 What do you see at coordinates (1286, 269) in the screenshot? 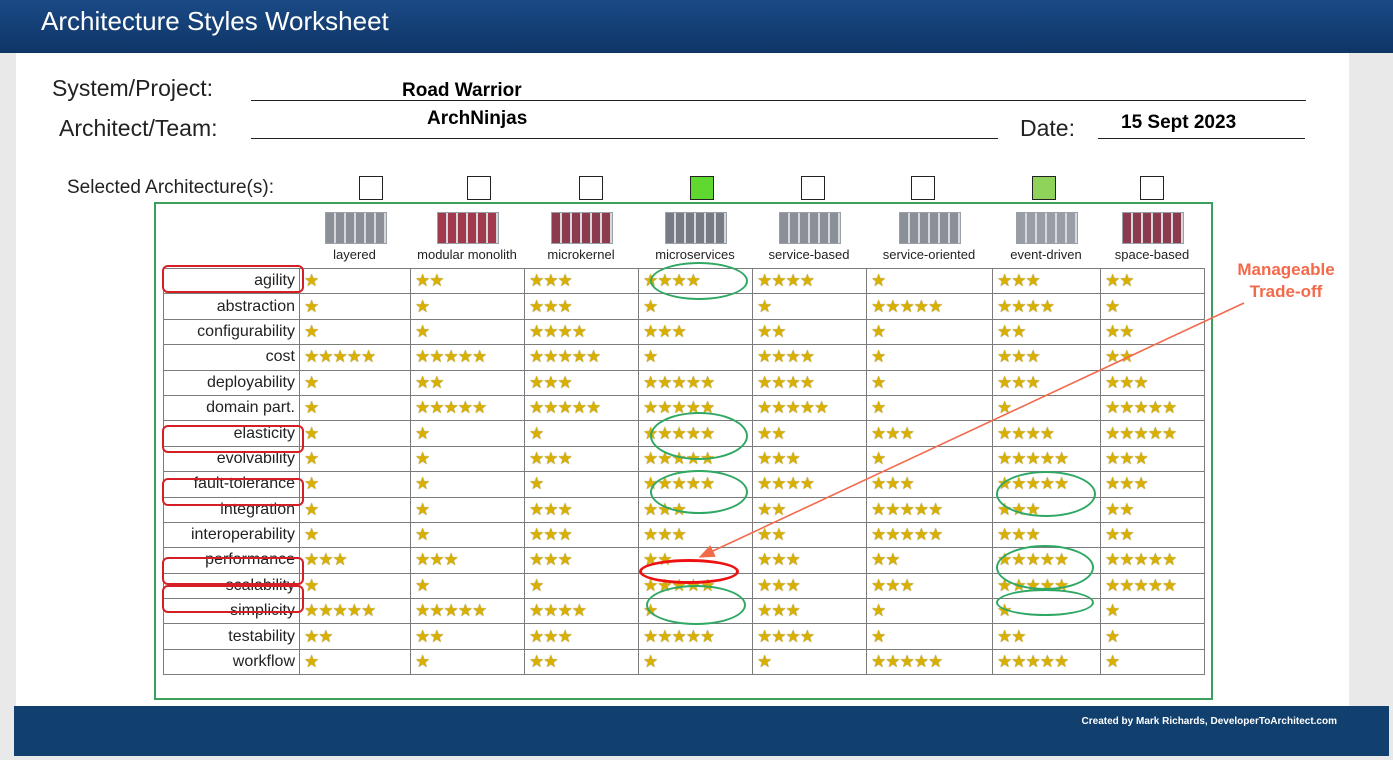
I see `tradeoff-note-line1: Manageable` at bounding box center [1286, 269].